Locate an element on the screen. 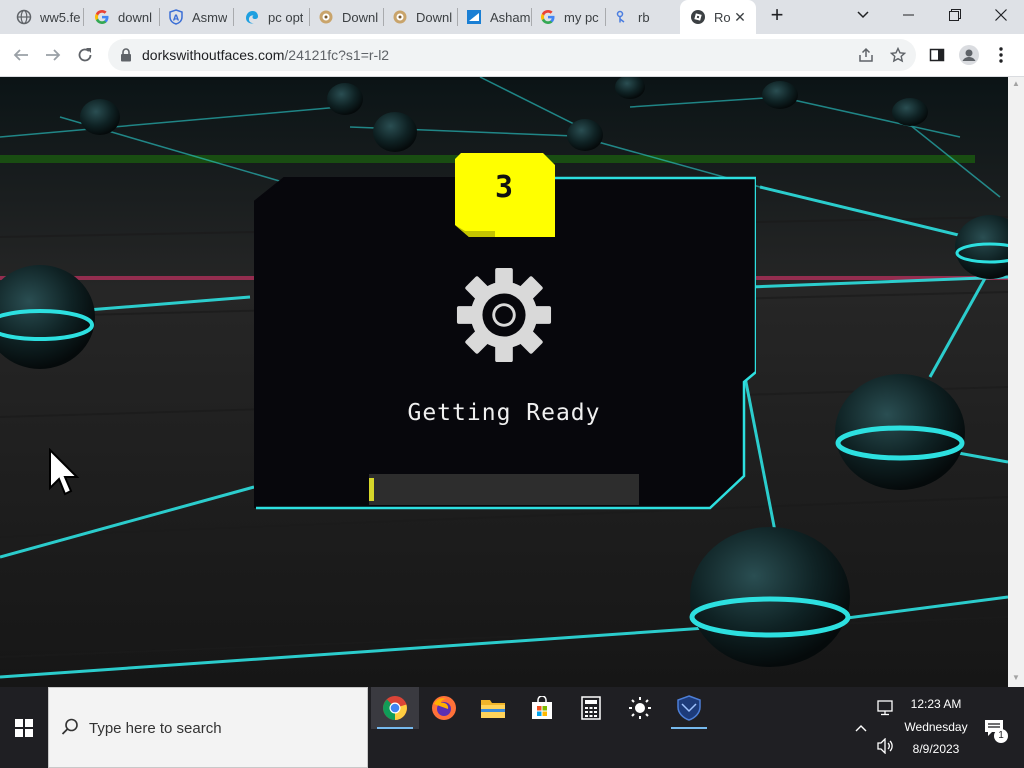 This screenshot has height=768, width=1024. brightness-icon is located at coordinates (640, 708).